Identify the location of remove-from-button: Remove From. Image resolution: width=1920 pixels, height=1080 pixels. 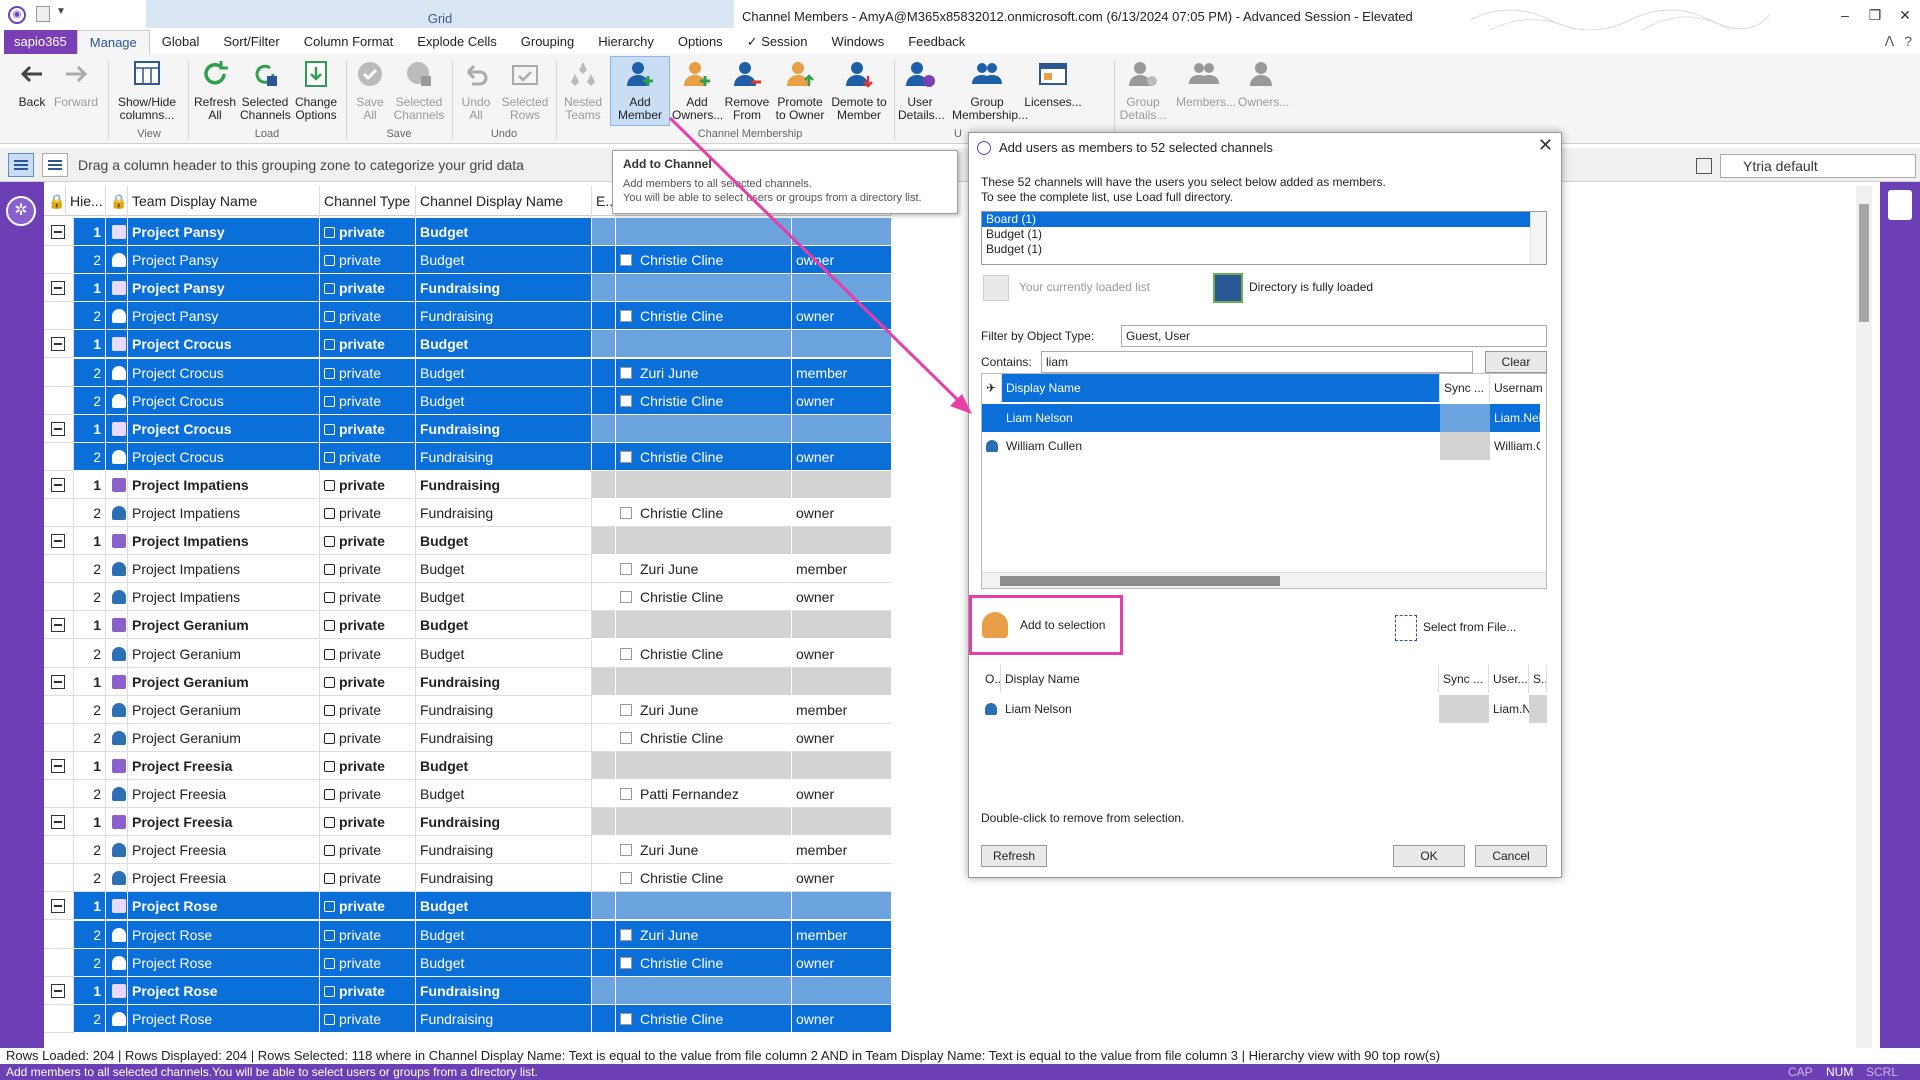
(747, 96).